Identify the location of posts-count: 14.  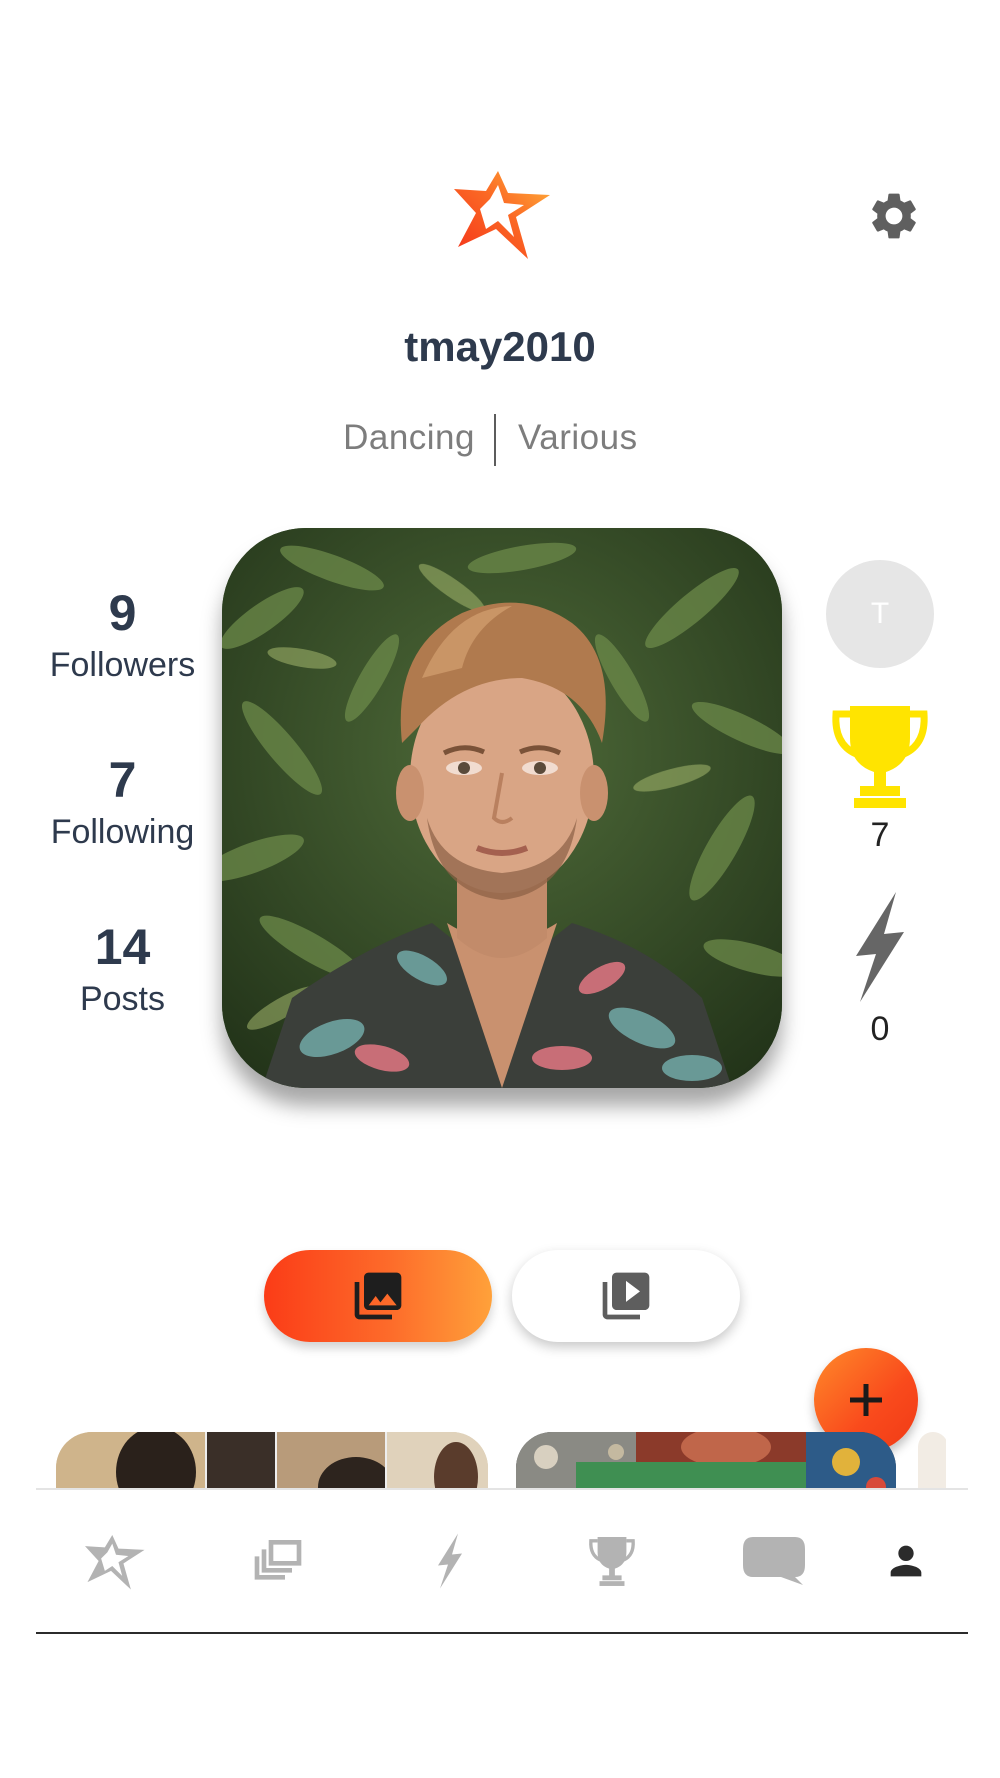
(122, 947).